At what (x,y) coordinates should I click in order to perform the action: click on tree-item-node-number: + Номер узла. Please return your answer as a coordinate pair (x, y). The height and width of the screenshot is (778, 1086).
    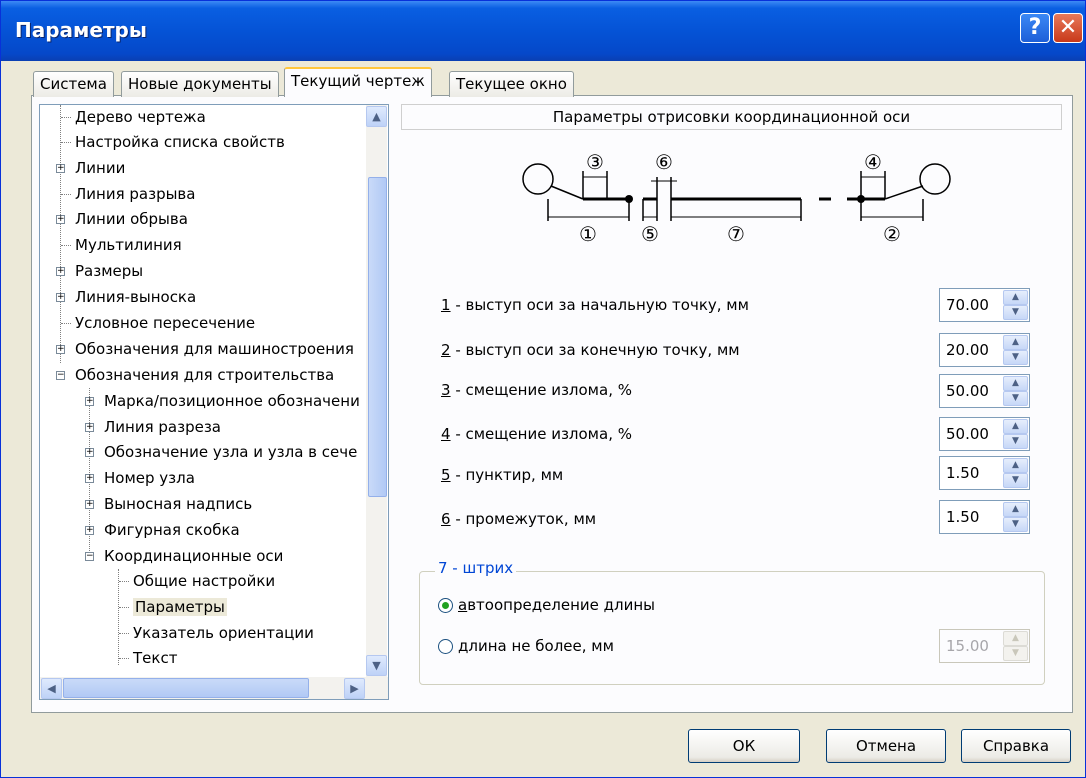
    Looking at the image, I should click on (139, 478).